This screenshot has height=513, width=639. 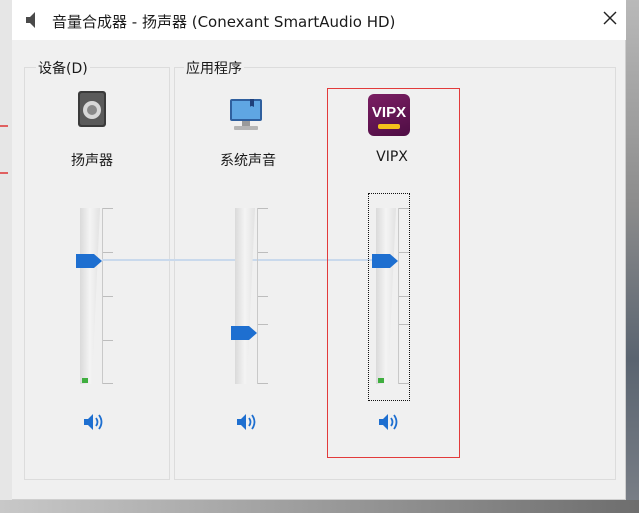 I want to click on system-sounds-mute-speaker-icon, so click(x=247, y=422).